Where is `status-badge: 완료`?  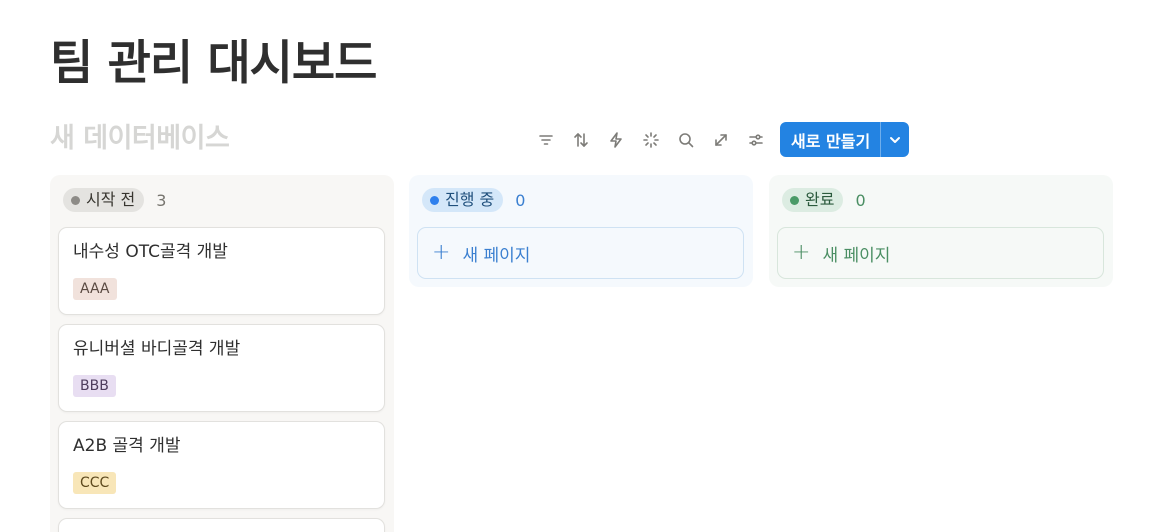
status-badge: 완료 is located at coordinates (813, 200).